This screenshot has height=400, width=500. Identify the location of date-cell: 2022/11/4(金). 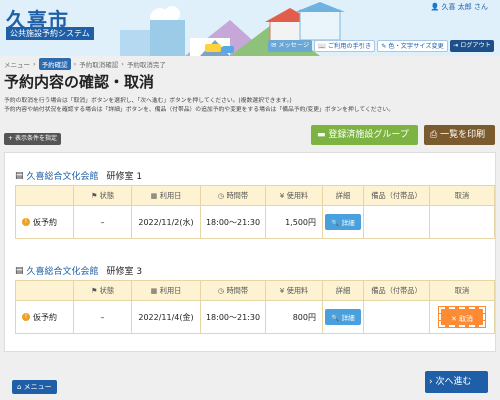
(166, 317).